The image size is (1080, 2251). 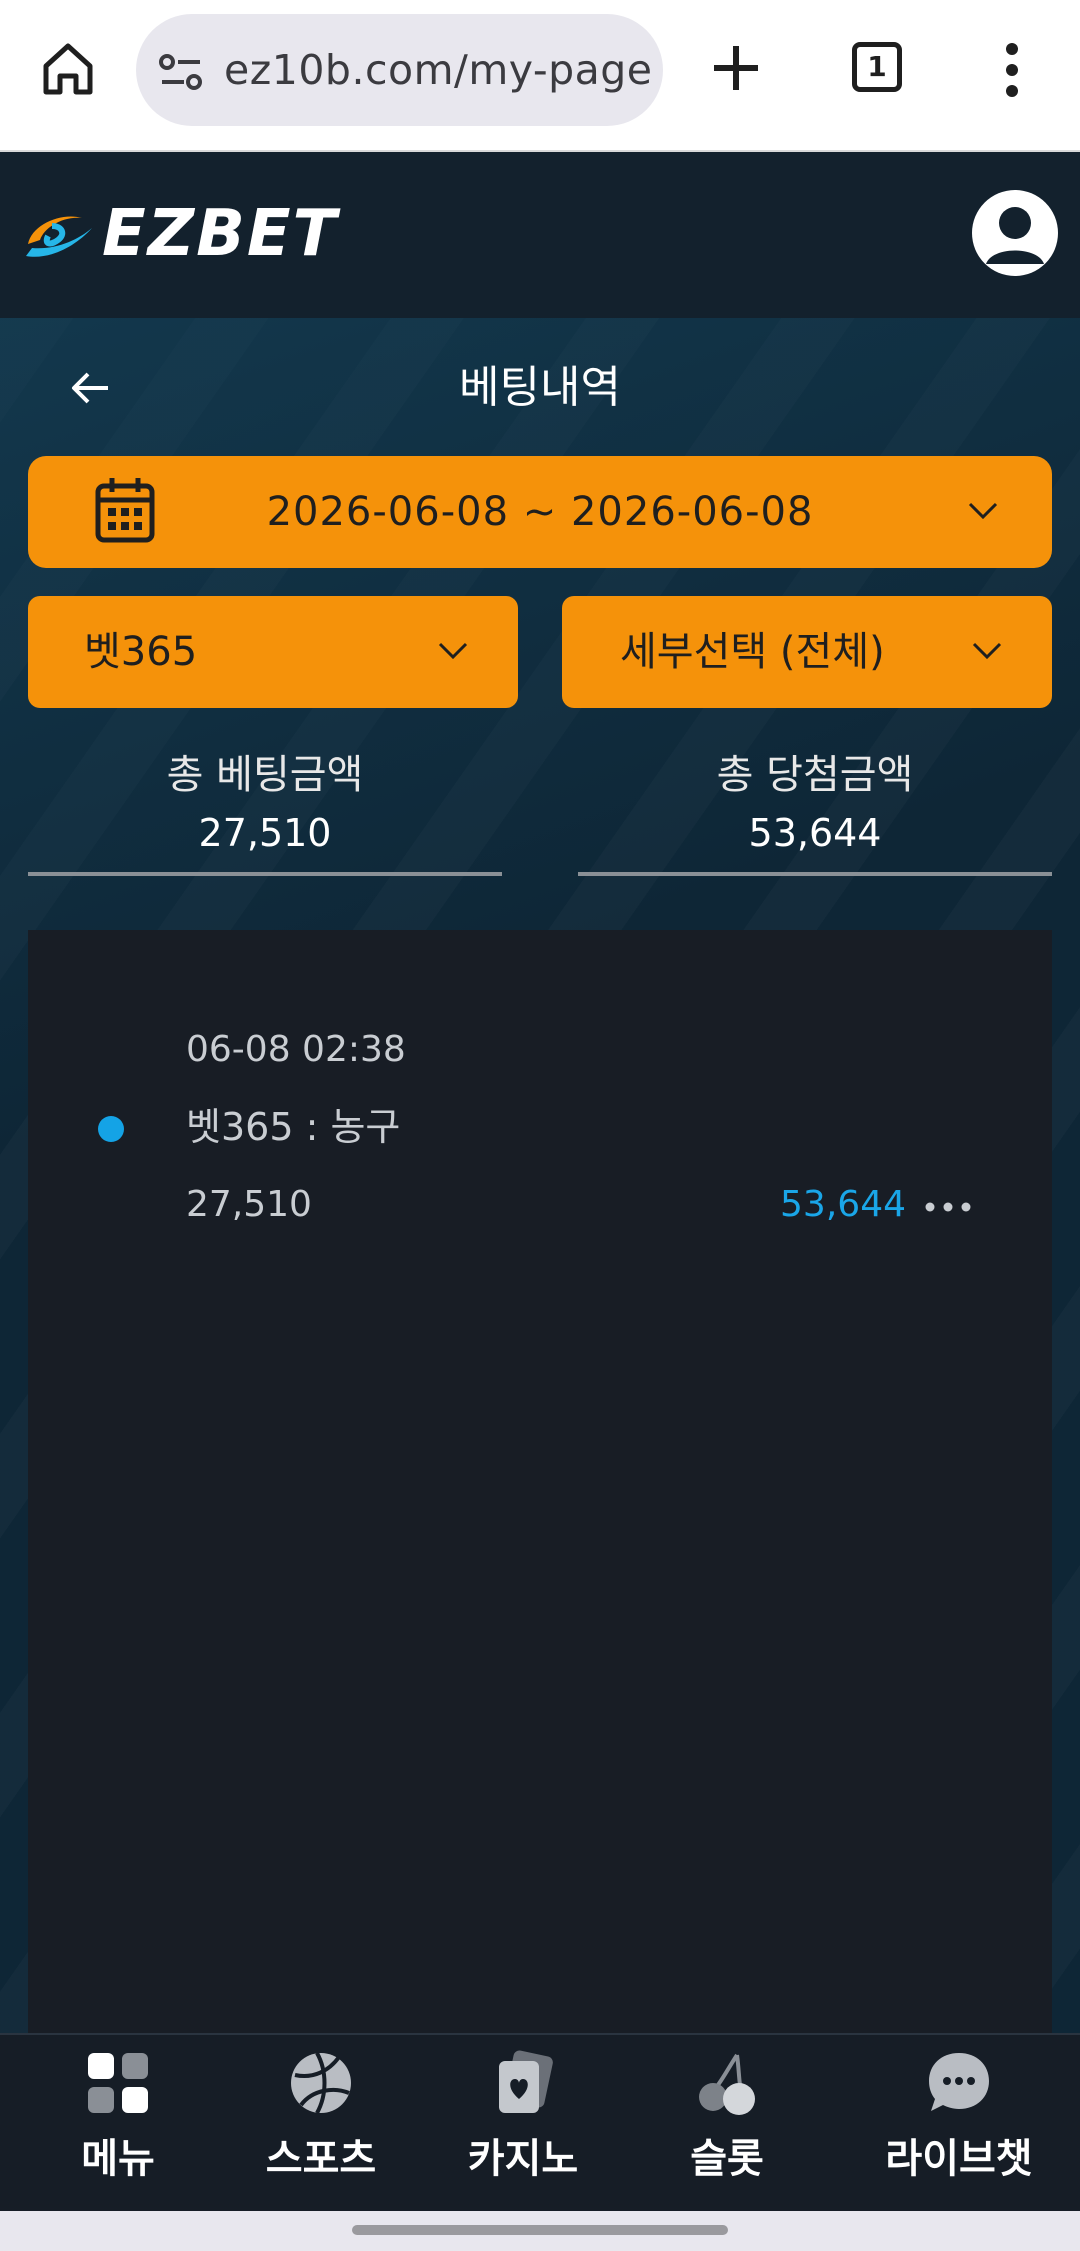 What do you see at coordinates (526, 2081) in the screenshot?
I see `cards-icon` at bounding box center [526, 2081].